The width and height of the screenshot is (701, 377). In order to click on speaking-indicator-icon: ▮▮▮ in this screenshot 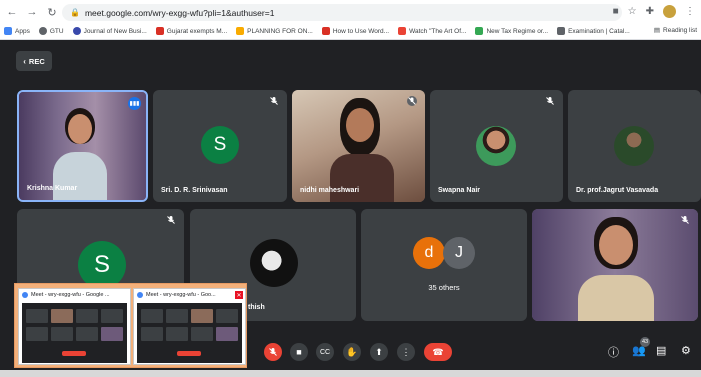, I will do `click(134, 103)`.